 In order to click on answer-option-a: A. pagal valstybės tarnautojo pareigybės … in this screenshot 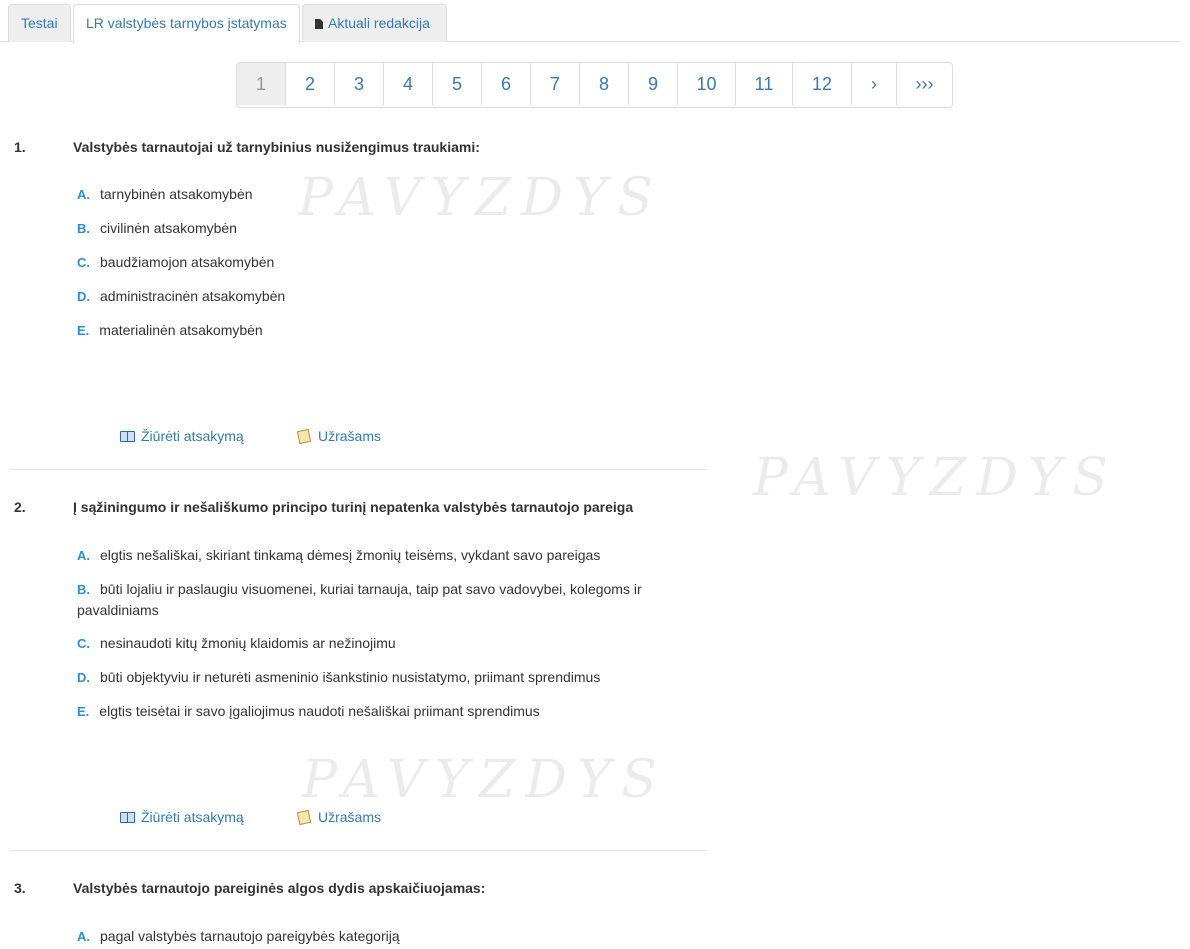, I will do `click(377, 936)`.